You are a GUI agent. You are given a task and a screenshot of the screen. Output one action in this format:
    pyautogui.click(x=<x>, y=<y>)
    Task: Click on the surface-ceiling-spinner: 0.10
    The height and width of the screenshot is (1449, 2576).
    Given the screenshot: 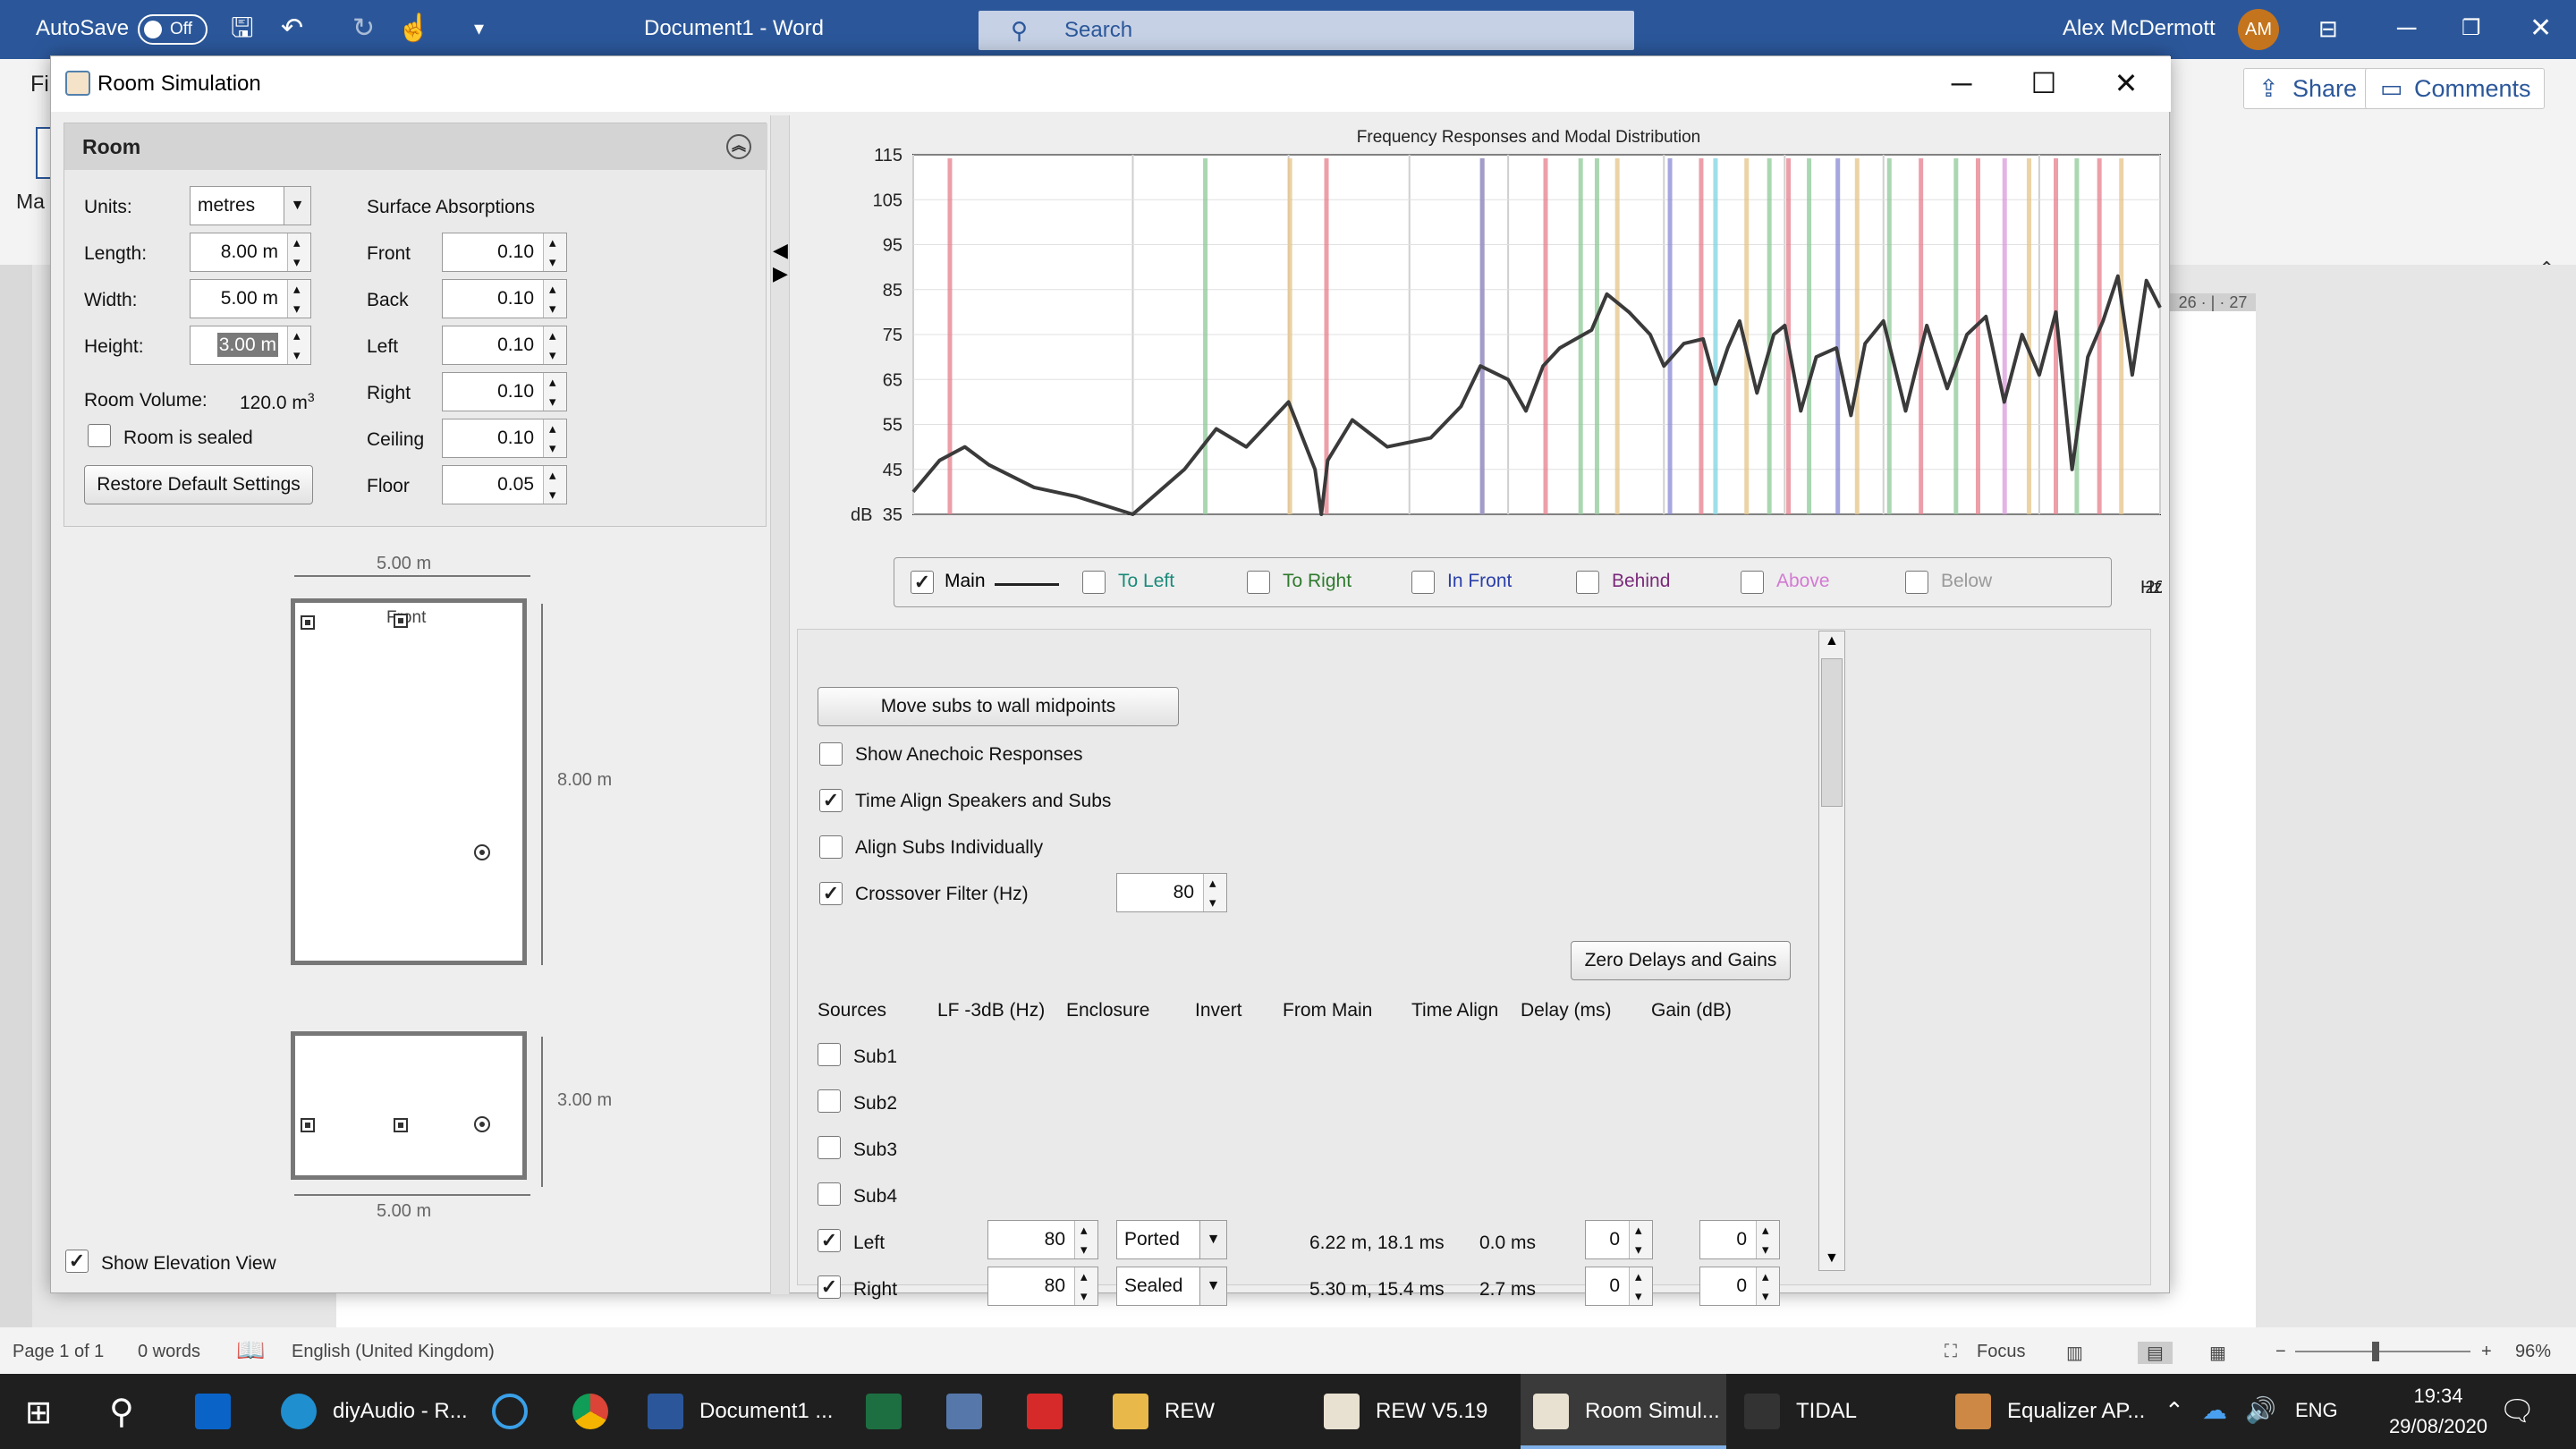 What is the action you would take?
    pyautogui.click(x=504, y=439)
    